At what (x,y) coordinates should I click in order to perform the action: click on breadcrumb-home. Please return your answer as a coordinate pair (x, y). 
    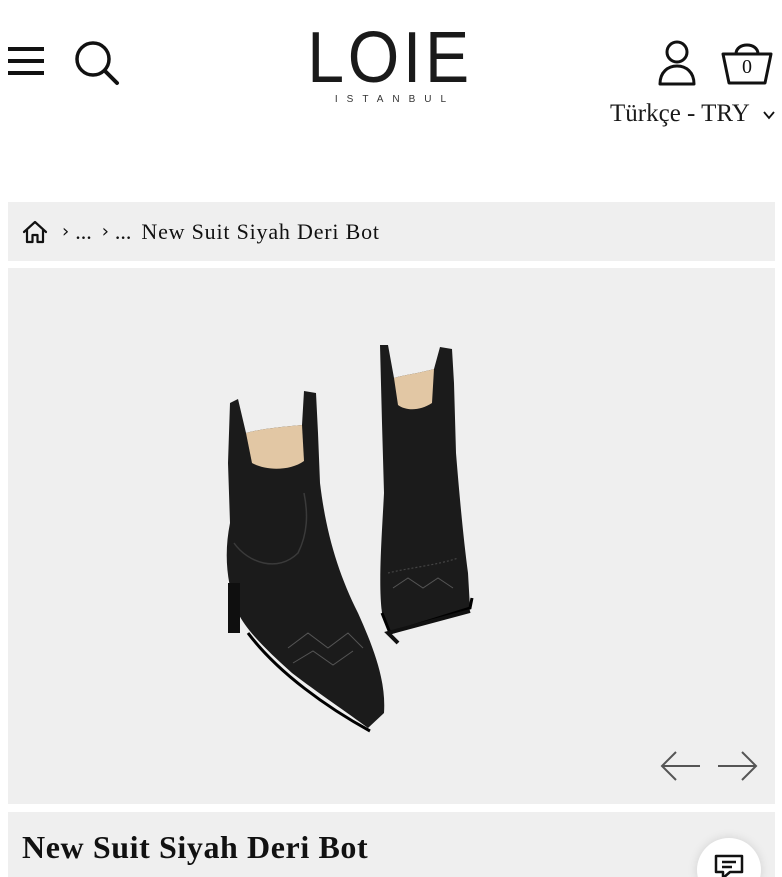
    Looking at the image, I should click on (42, 232).